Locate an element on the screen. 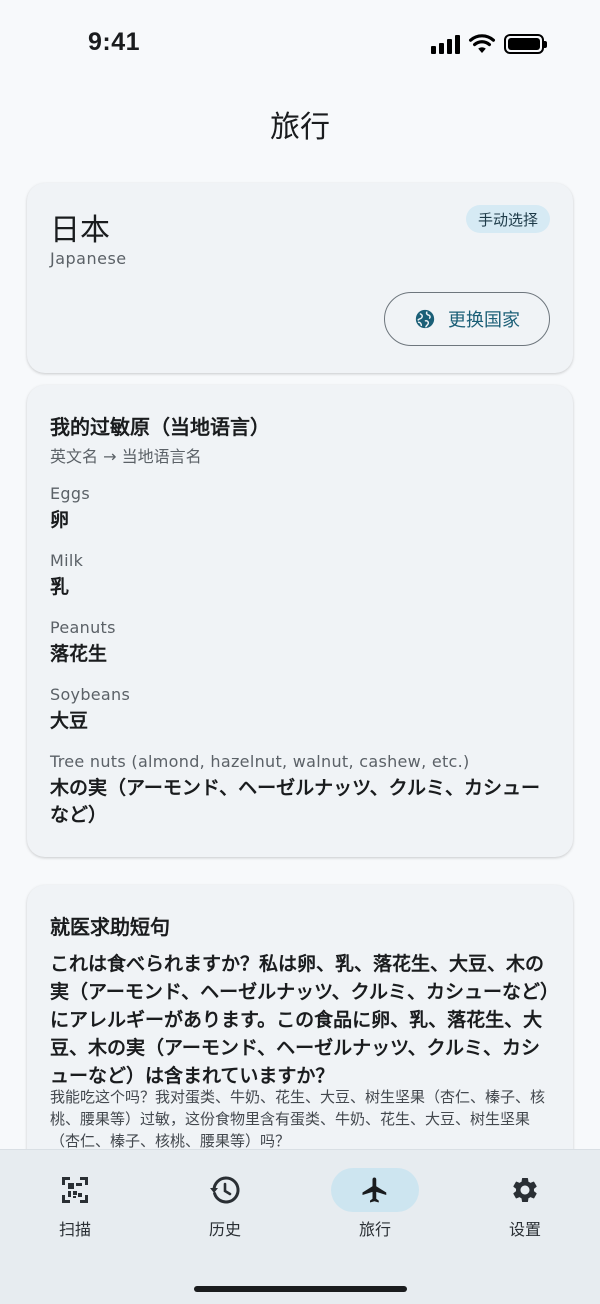  selection-mode-badge: 手动选择 is located at coordinates (507, 219).